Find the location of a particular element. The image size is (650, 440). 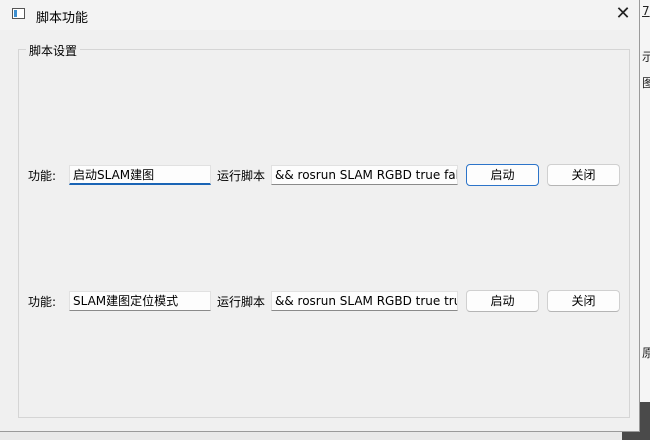

close-window-button: ✕ is located at coordinates (623, 15).